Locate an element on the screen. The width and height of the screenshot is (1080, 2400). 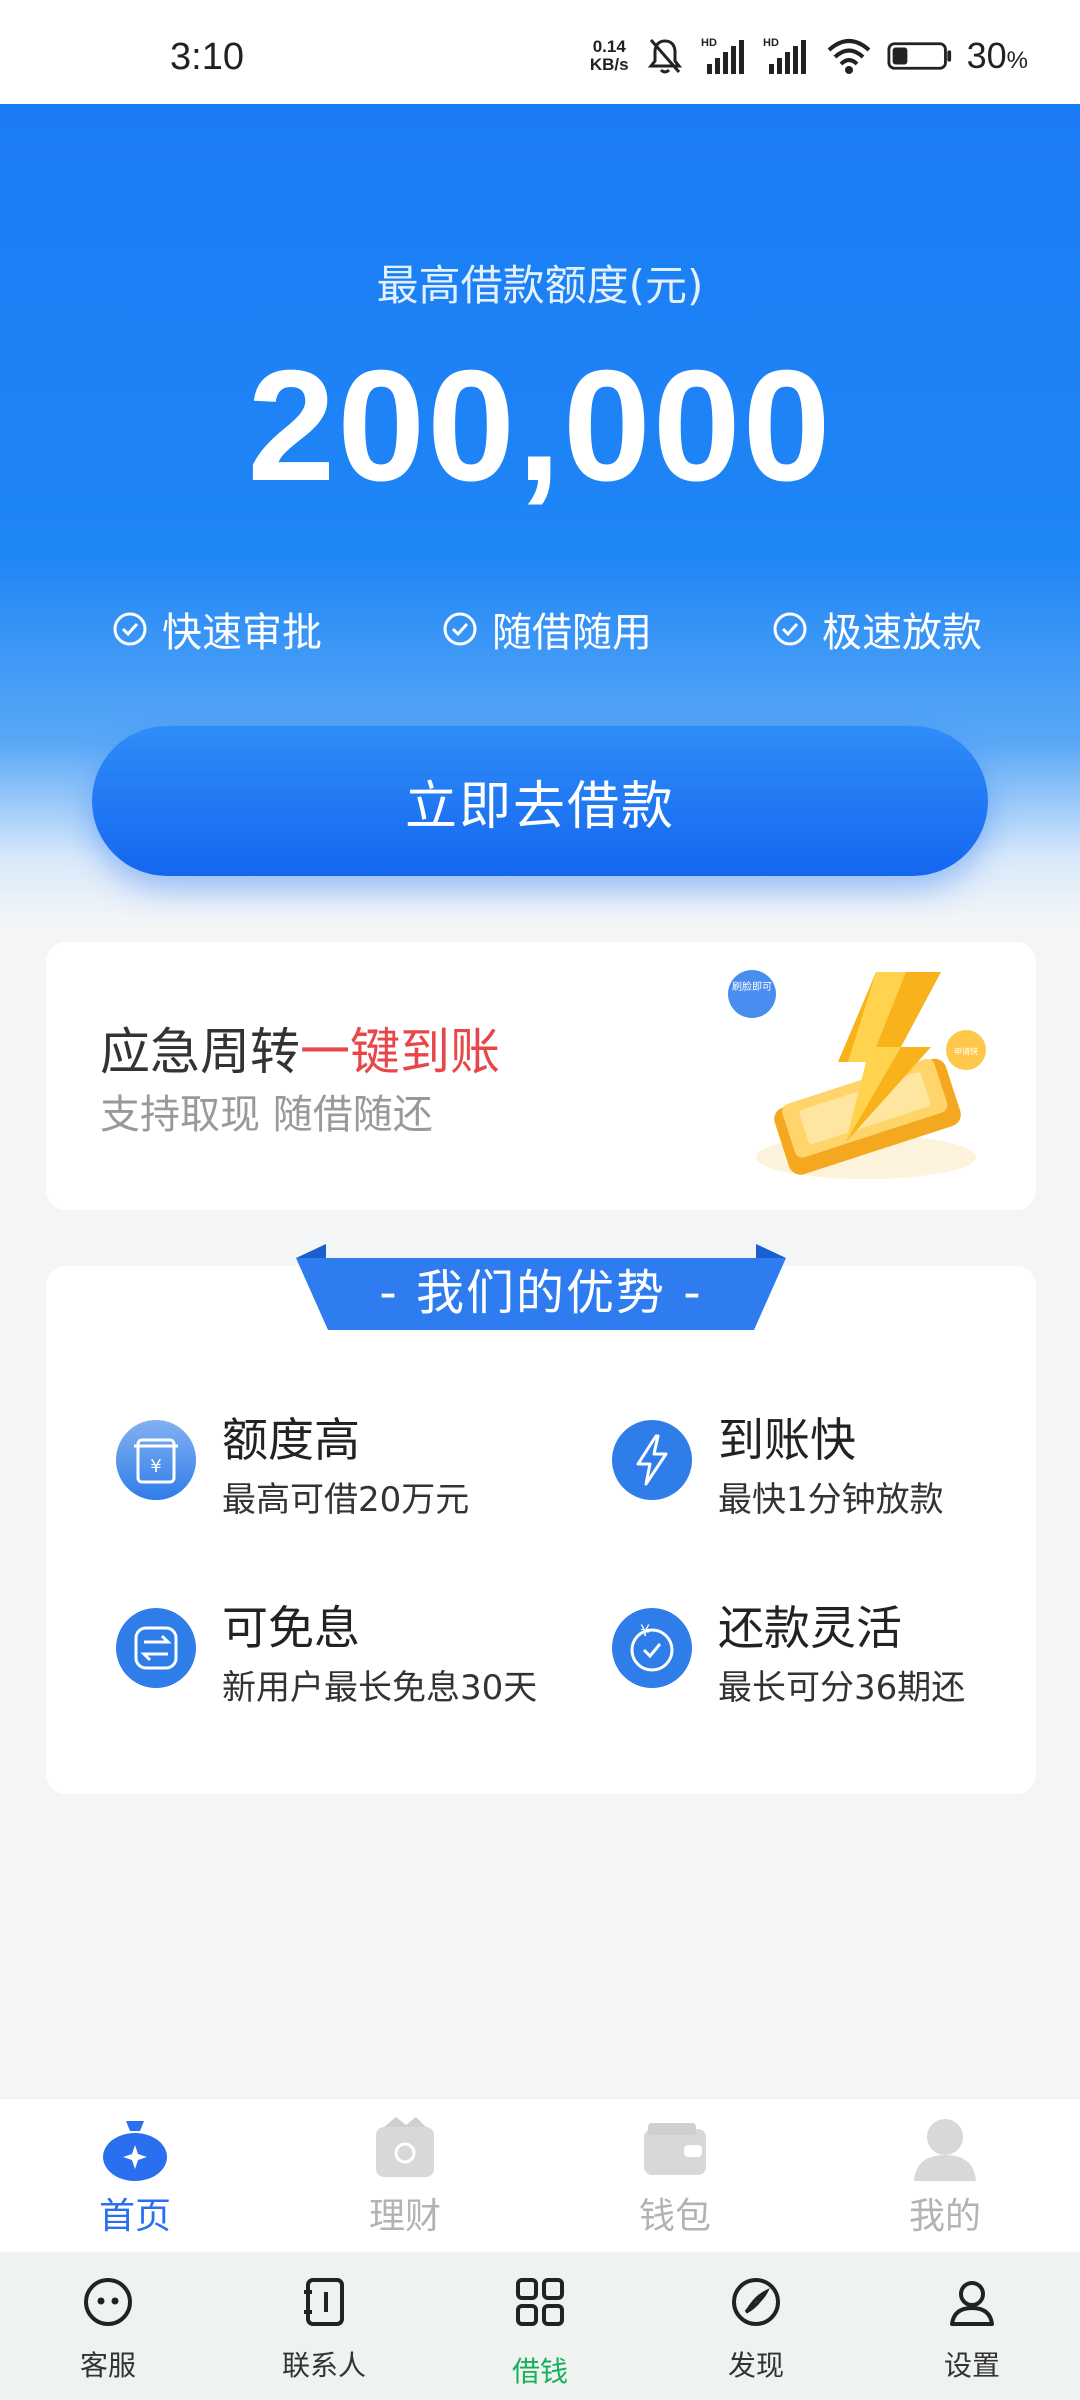
nav-discover: 发现 is located at coordinates (756, 2334).